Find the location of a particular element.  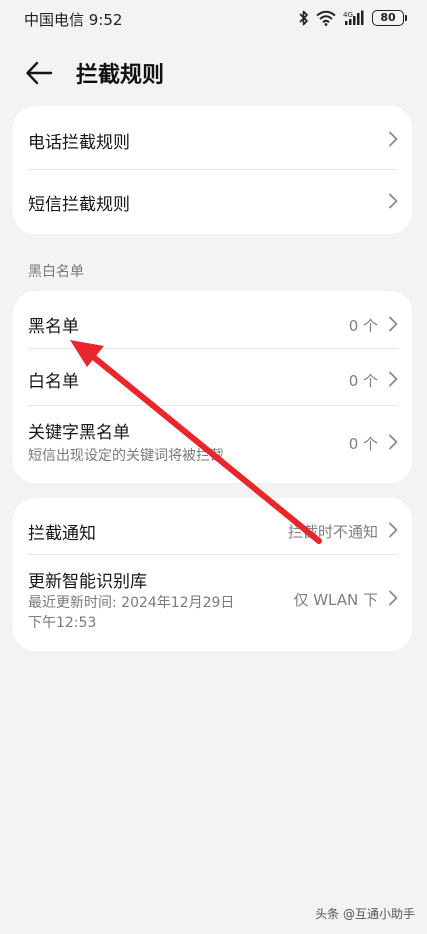

phone-rule-row: 电话拦截规则 is located at coordinates (212, 138).